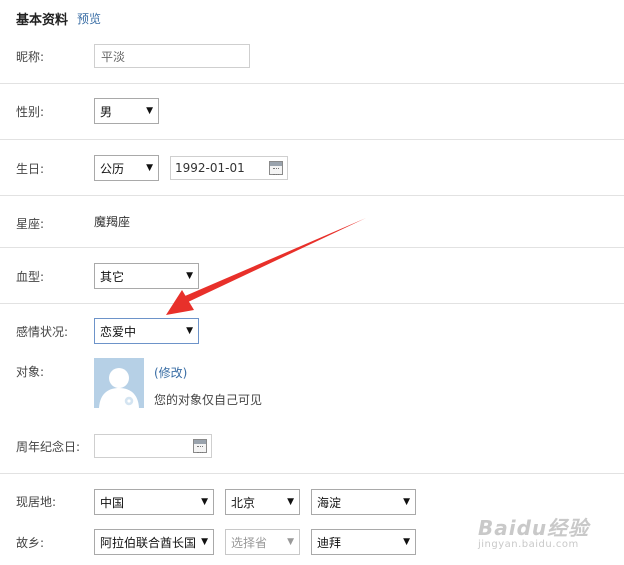  I want to click on gender-label: 性别:, so click(30, 112).